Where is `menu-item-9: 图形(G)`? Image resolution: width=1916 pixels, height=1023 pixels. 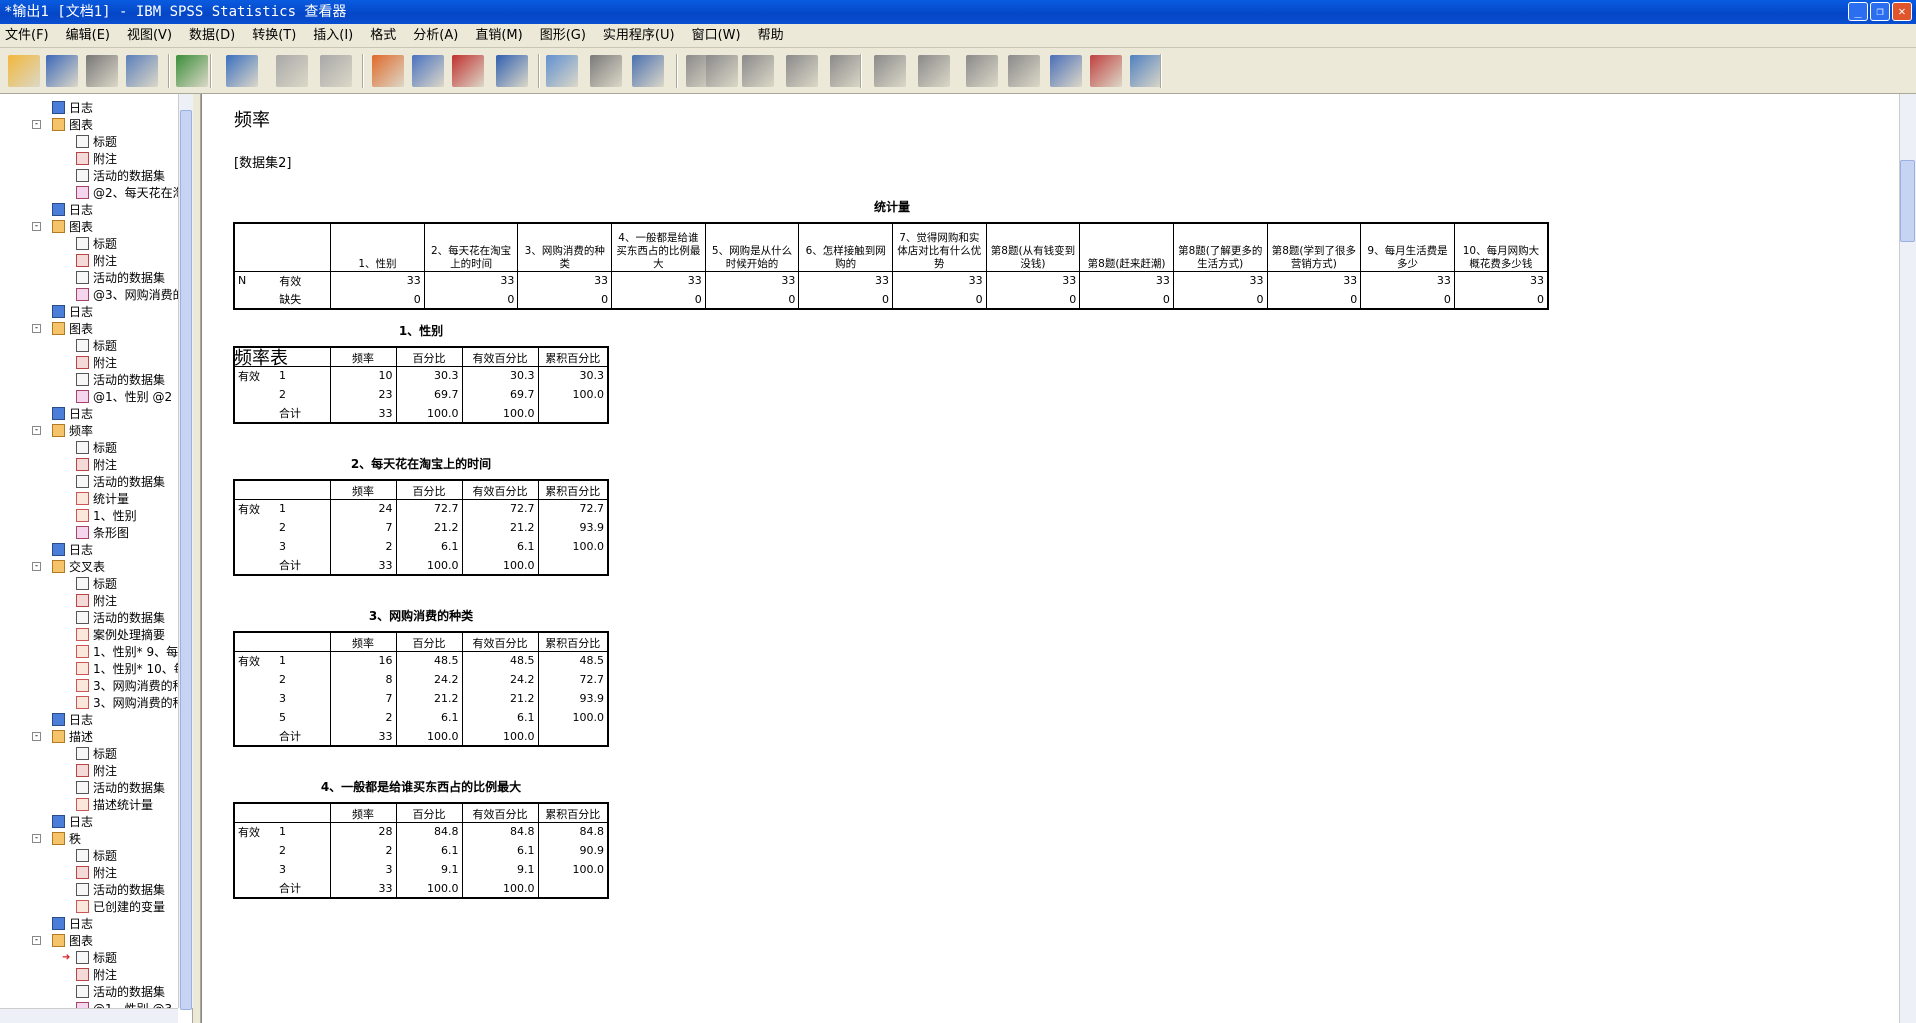
menu-item-9: 图形(G) is located at coordinates (563, 36).